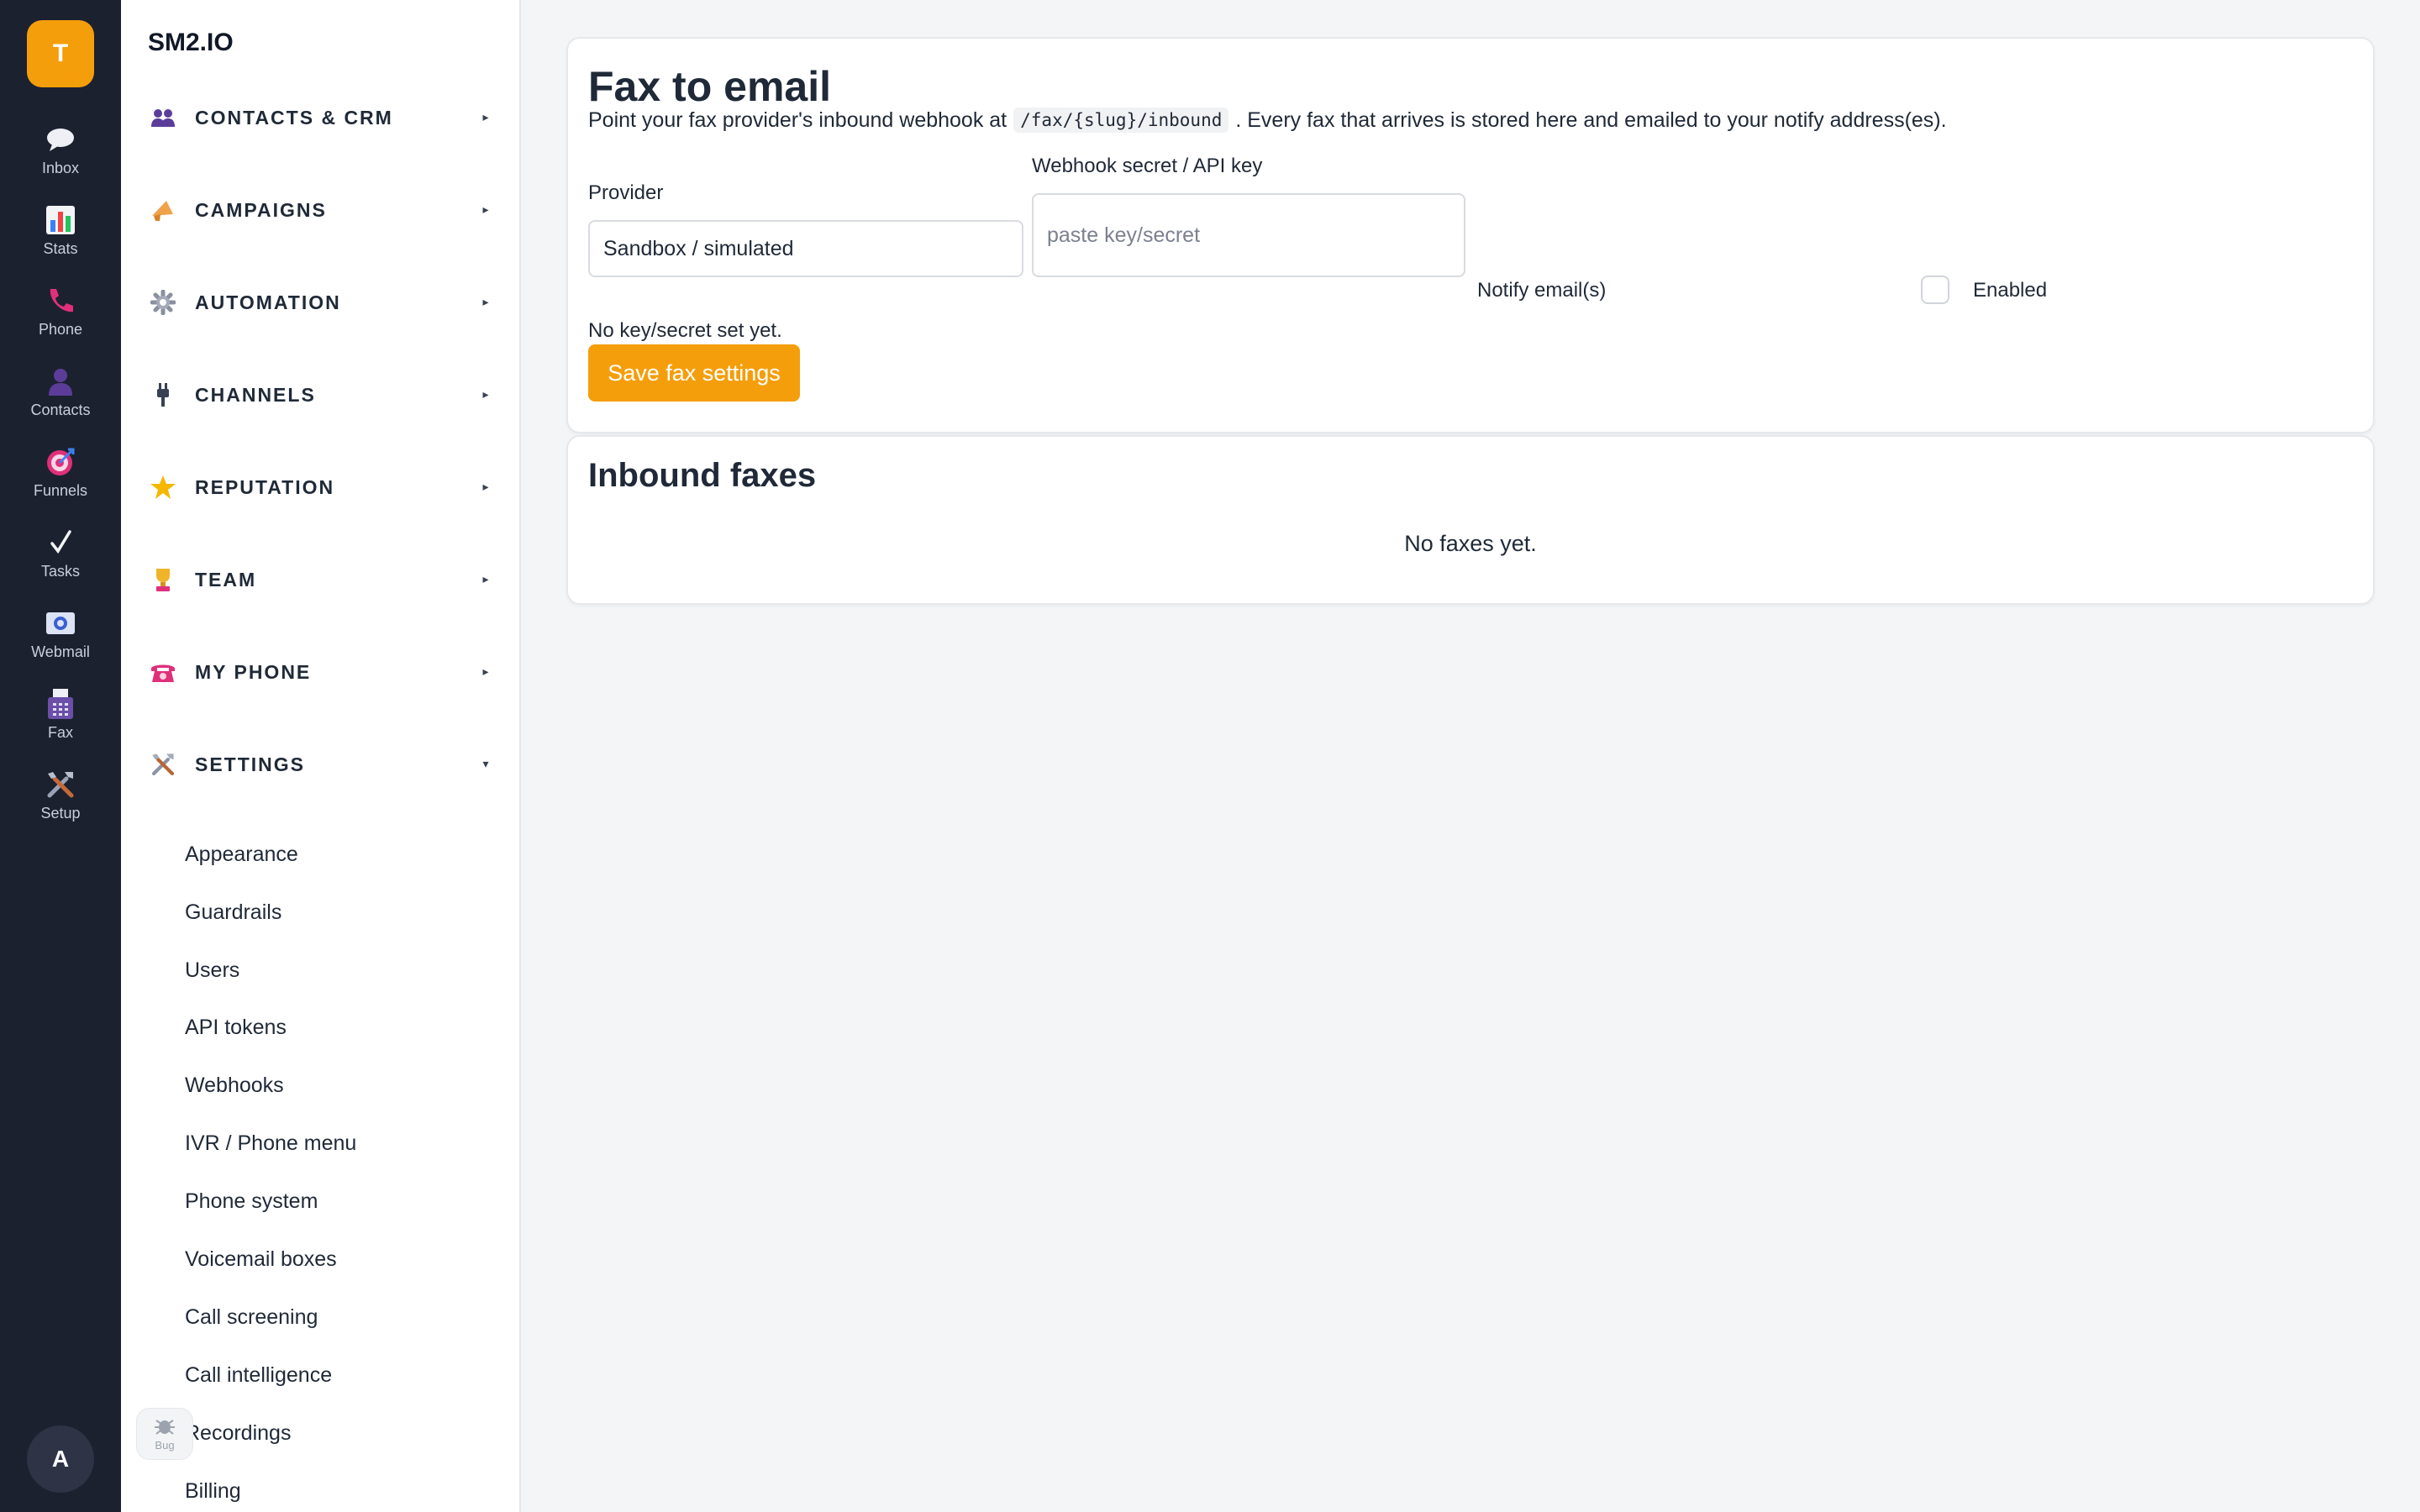 The width and height of the screenshot is (2420, 1512). Describe the element at coordinates (1935, 290) in the screenshot. I see `enabled-checkbox` at that location.